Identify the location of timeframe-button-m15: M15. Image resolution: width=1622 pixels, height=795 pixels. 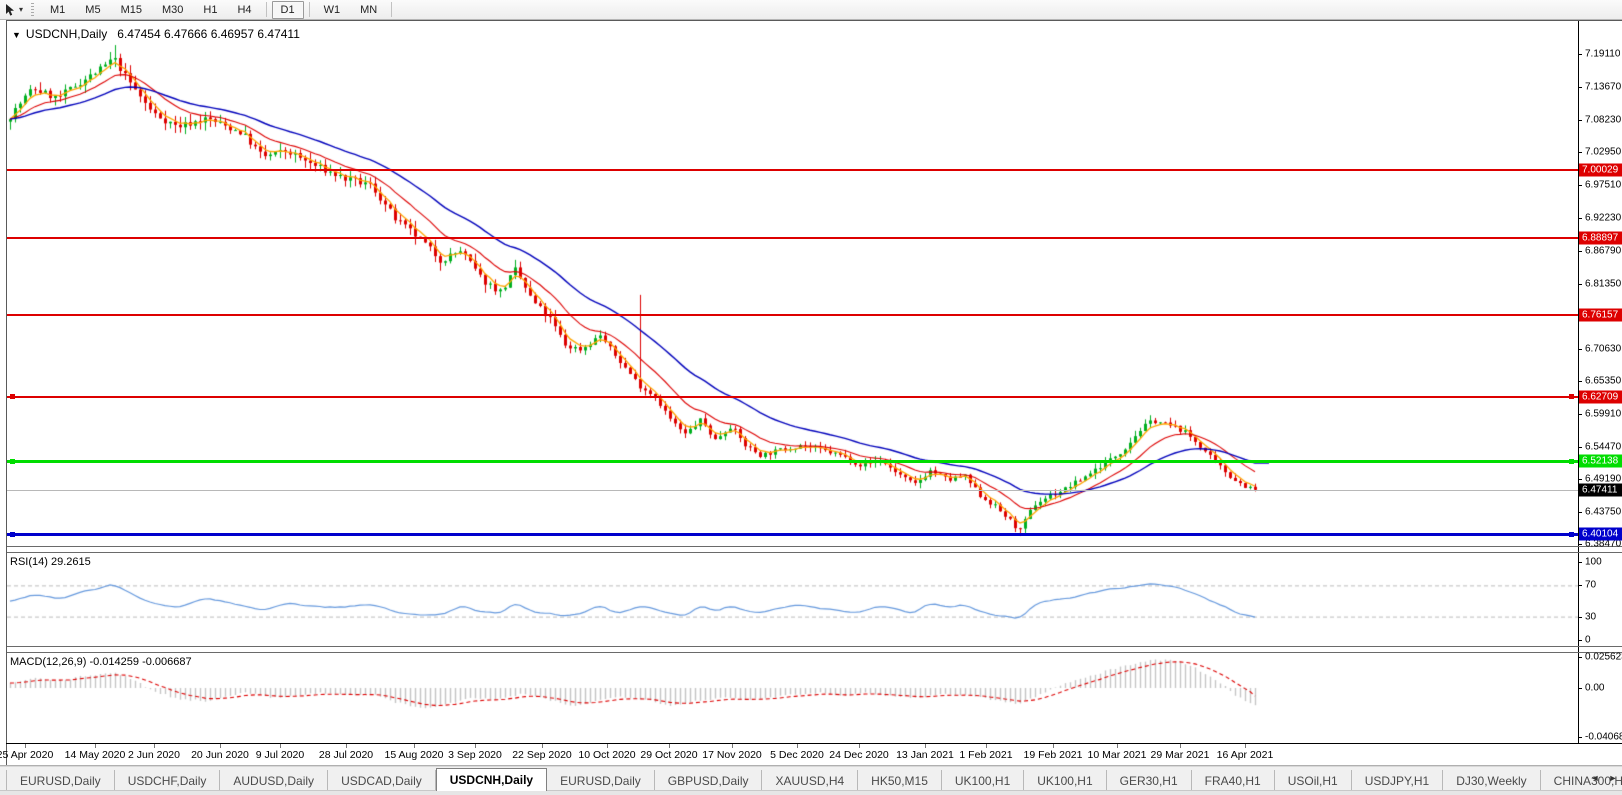
(131, 10).